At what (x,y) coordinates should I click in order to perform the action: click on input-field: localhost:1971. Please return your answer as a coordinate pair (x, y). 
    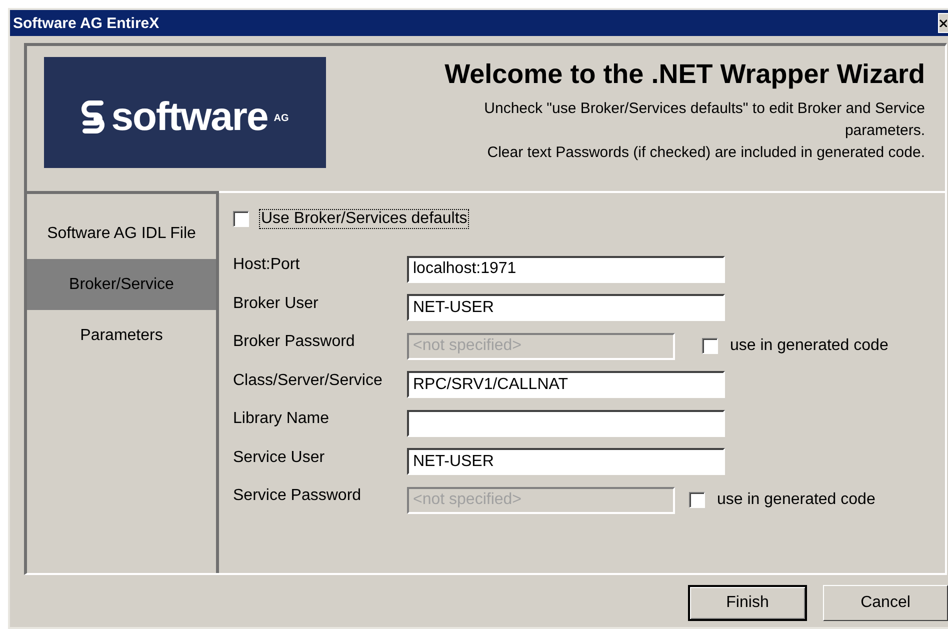
    Looking at the image, I should click on (566, 269).